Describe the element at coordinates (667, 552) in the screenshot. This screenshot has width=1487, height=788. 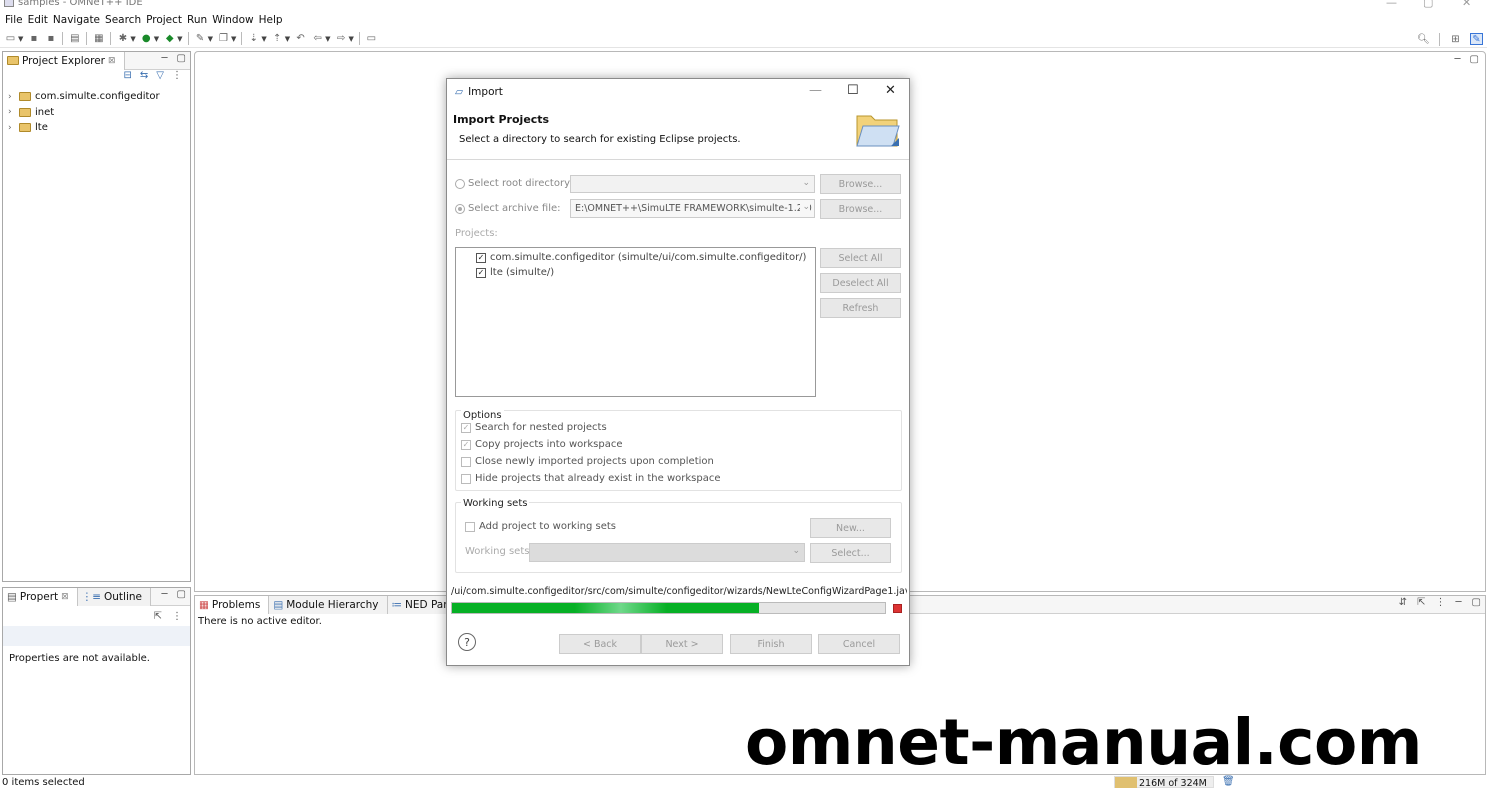
I see `working-sets-combo: ⌄` at that location.